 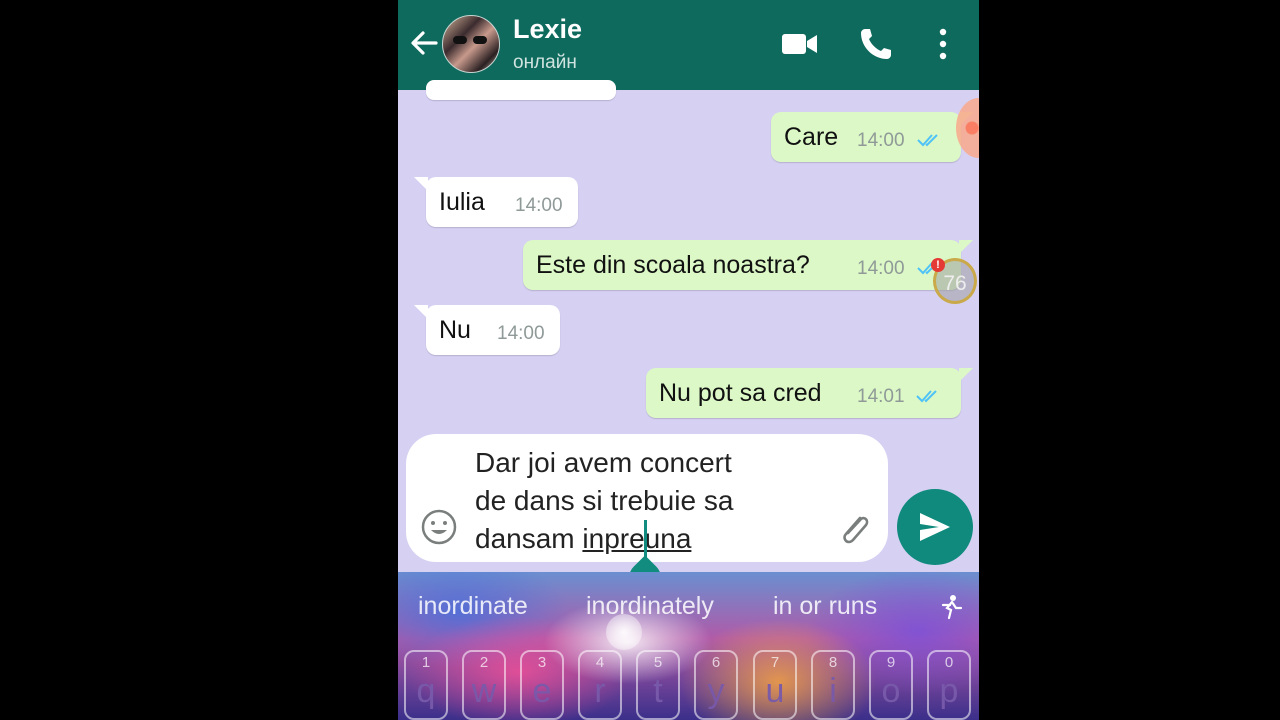 What do you see at coordinates (480, 40) in the screenshot?
I see `avatar-glasses-right` at bounding box center [480, 40].